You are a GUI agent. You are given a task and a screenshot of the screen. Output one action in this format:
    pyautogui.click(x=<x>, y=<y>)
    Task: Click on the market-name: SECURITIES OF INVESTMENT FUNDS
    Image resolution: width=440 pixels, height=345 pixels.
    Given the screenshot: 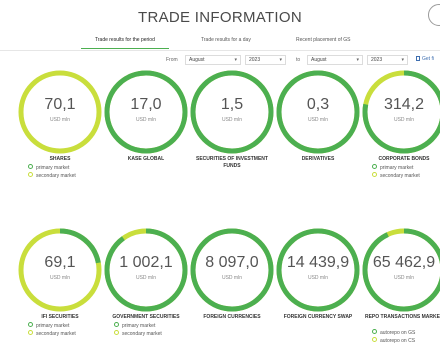 What is the action you would take?
    pyautogui.click(x=232, y=162)
    